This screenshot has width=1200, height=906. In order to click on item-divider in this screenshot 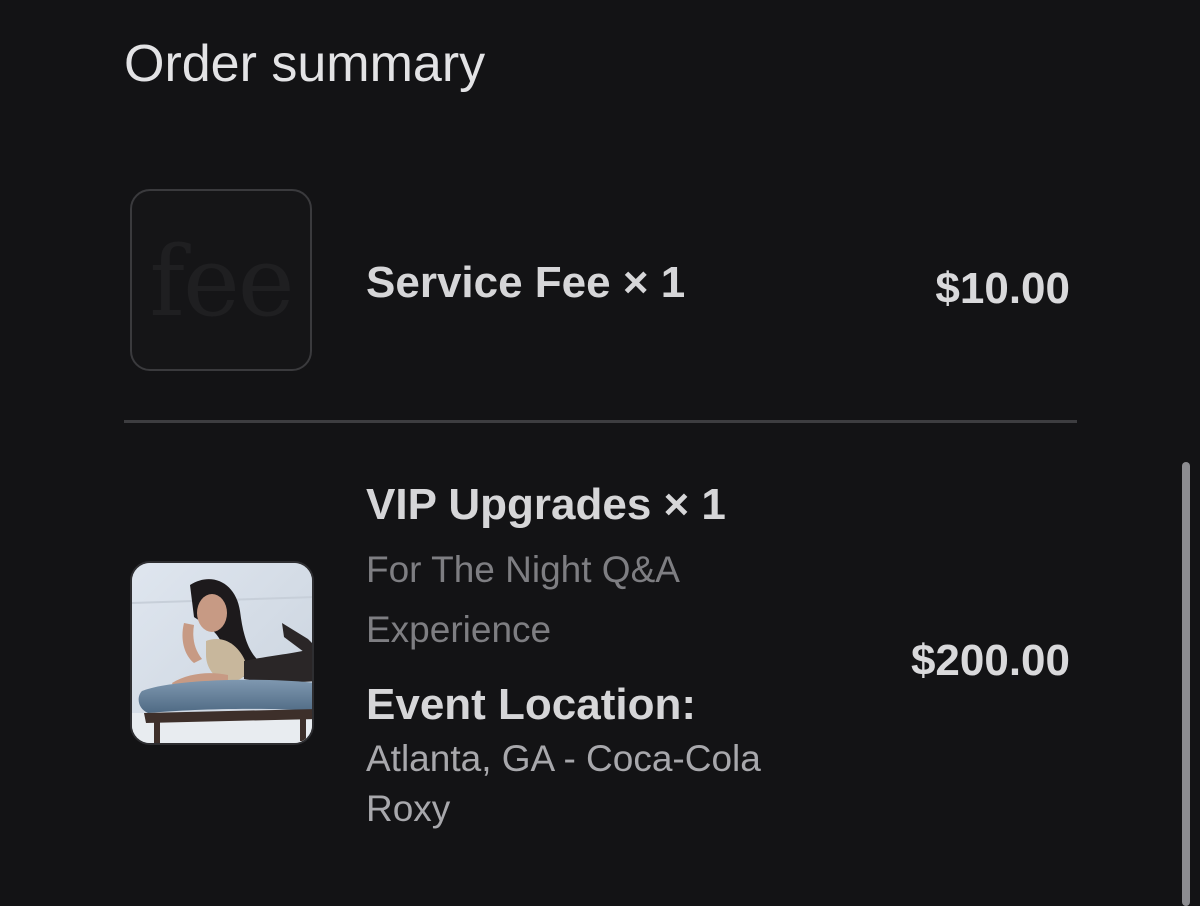, I will do `click(600, 421)`.